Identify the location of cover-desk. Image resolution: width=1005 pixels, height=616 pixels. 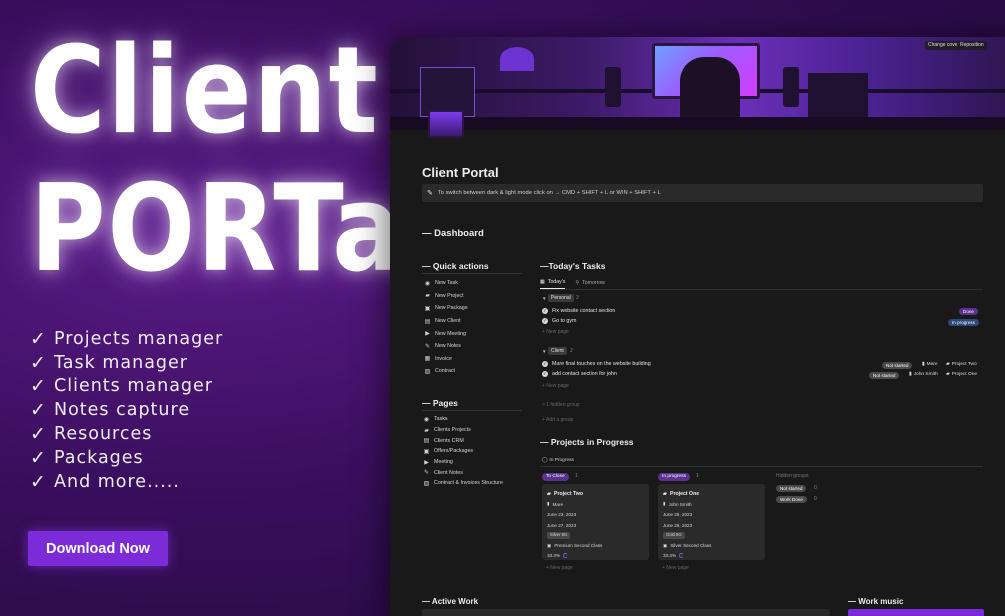
(697, 123).